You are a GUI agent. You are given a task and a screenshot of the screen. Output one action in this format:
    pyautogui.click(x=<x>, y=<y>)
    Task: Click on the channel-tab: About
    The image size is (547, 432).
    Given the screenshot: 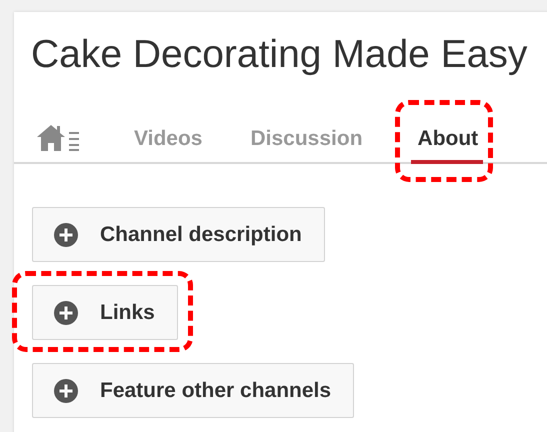 What is the action you would take?
    pyautogui.click(x=447, y=139)
    